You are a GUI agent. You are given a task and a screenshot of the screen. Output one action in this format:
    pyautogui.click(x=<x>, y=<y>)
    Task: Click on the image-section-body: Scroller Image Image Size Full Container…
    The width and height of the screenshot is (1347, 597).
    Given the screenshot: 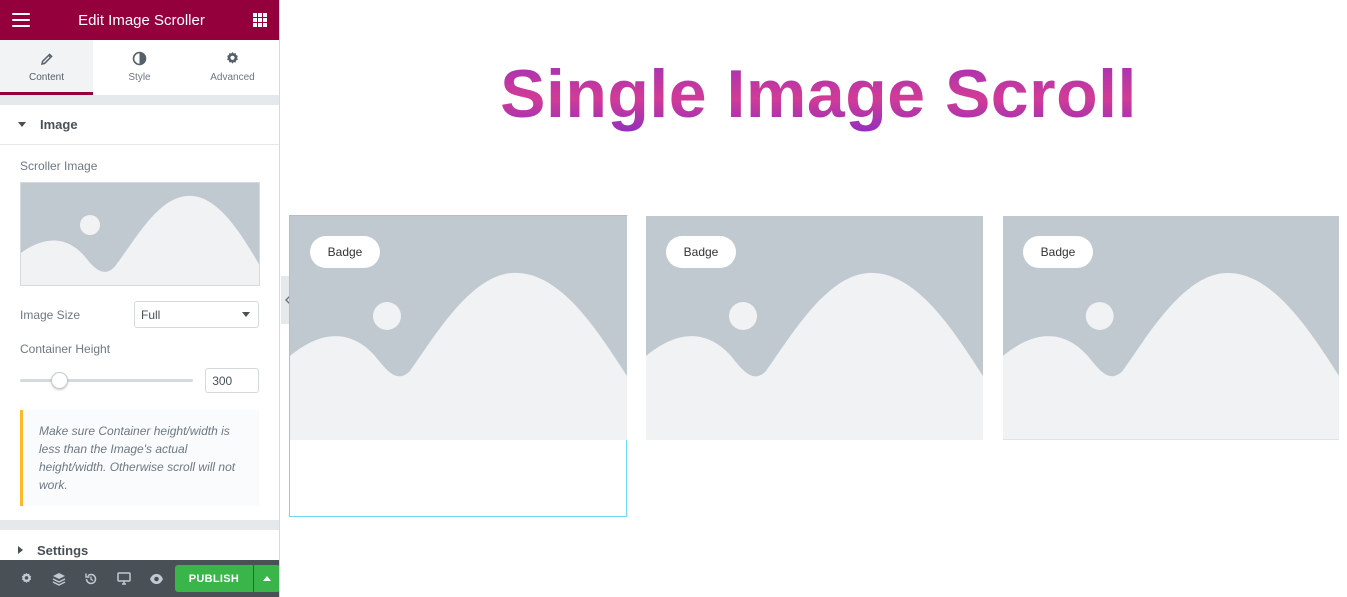 What is the action you would take?
    pyautogui.click(x=139, y=332)
    